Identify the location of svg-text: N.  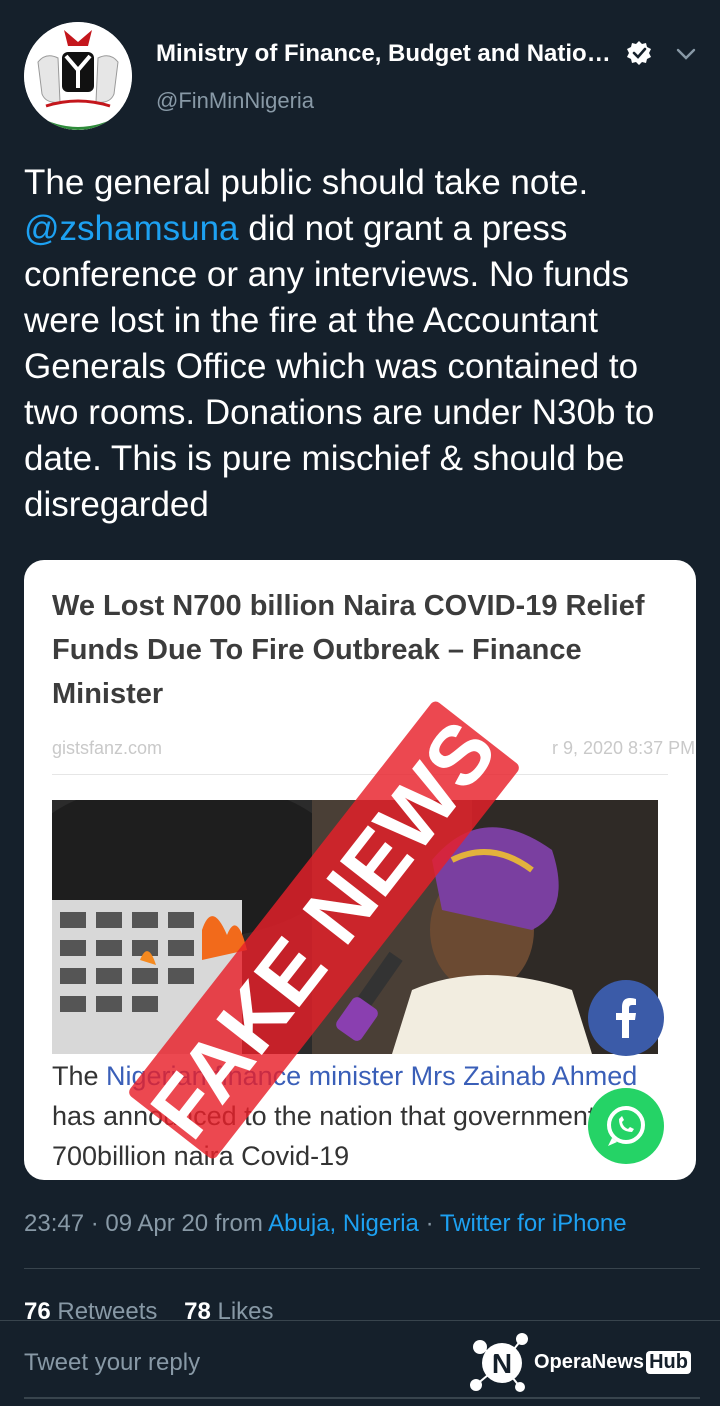
(502, 1363).